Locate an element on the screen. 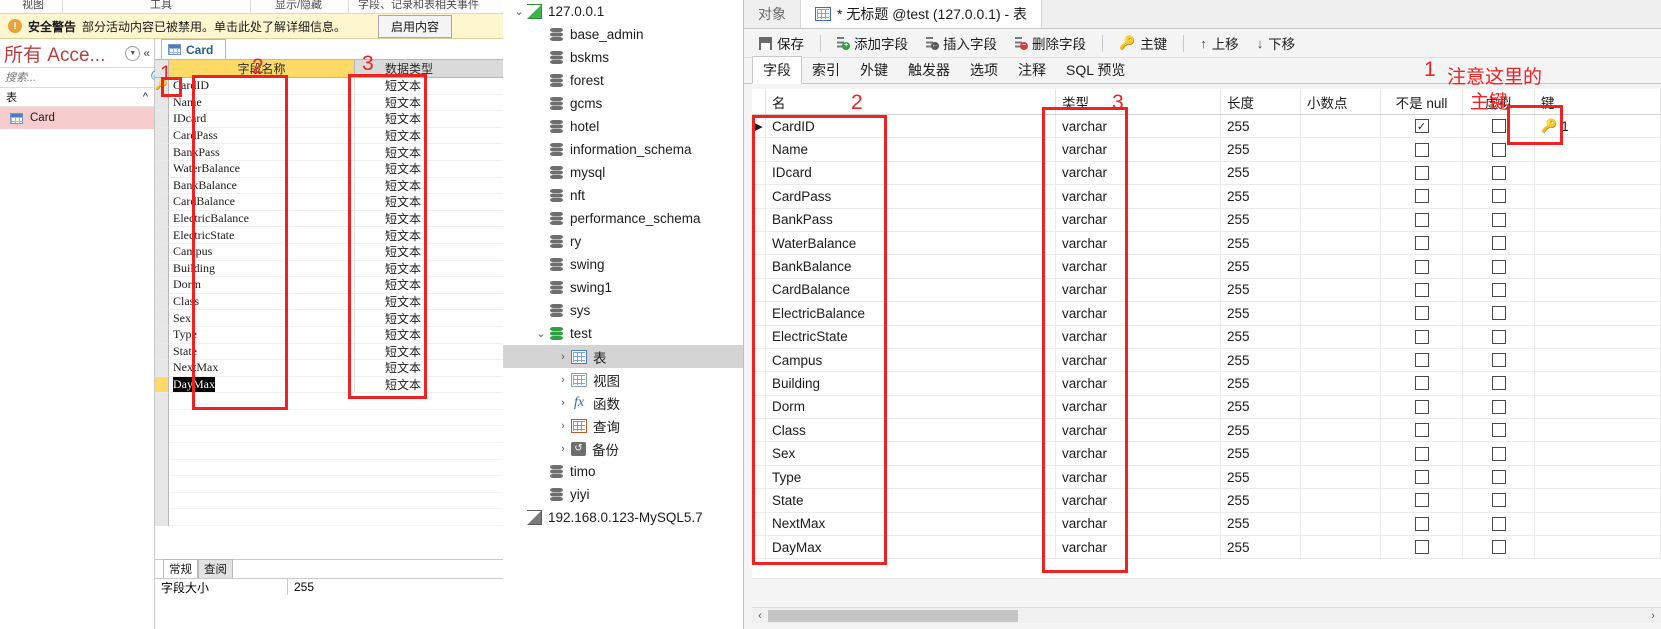  designer-field-row: IDcard varchar 255 is located at coordinates (1206, 173).